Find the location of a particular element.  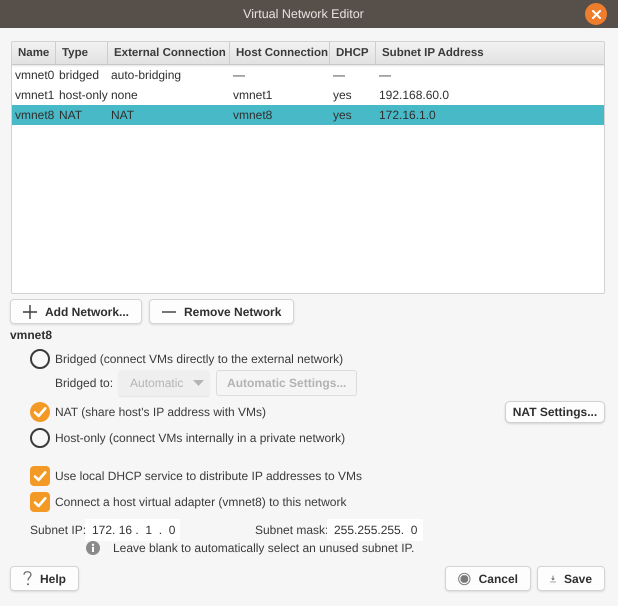

help-button: Help is located at coordinates (44, 578).